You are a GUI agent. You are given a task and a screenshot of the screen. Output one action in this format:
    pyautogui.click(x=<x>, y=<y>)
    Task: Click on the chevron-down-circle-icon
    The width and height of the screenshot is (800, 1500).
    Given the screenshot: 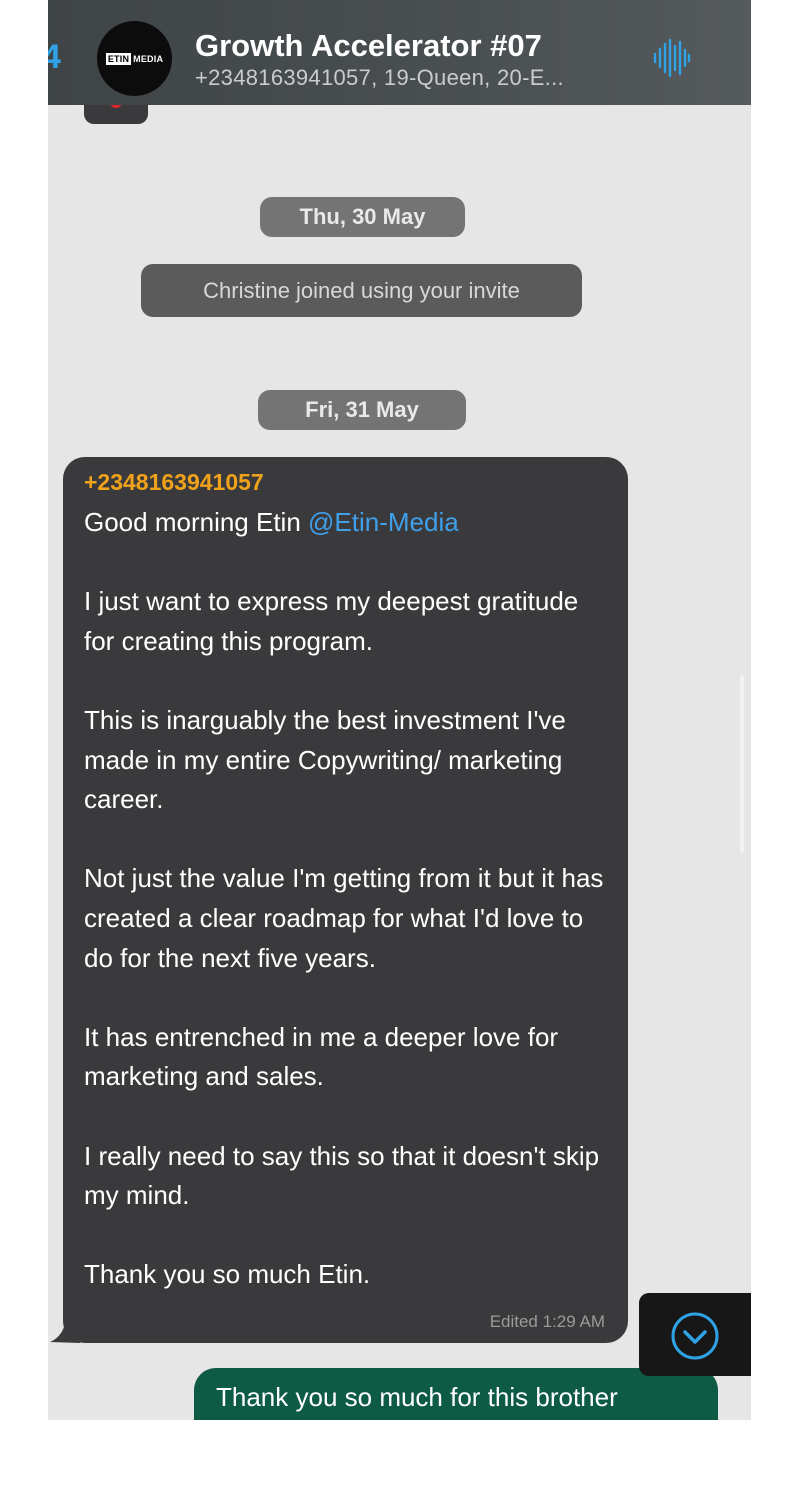 What is the action you would take?
    pyautogui.click(x=695, y=1336)
    